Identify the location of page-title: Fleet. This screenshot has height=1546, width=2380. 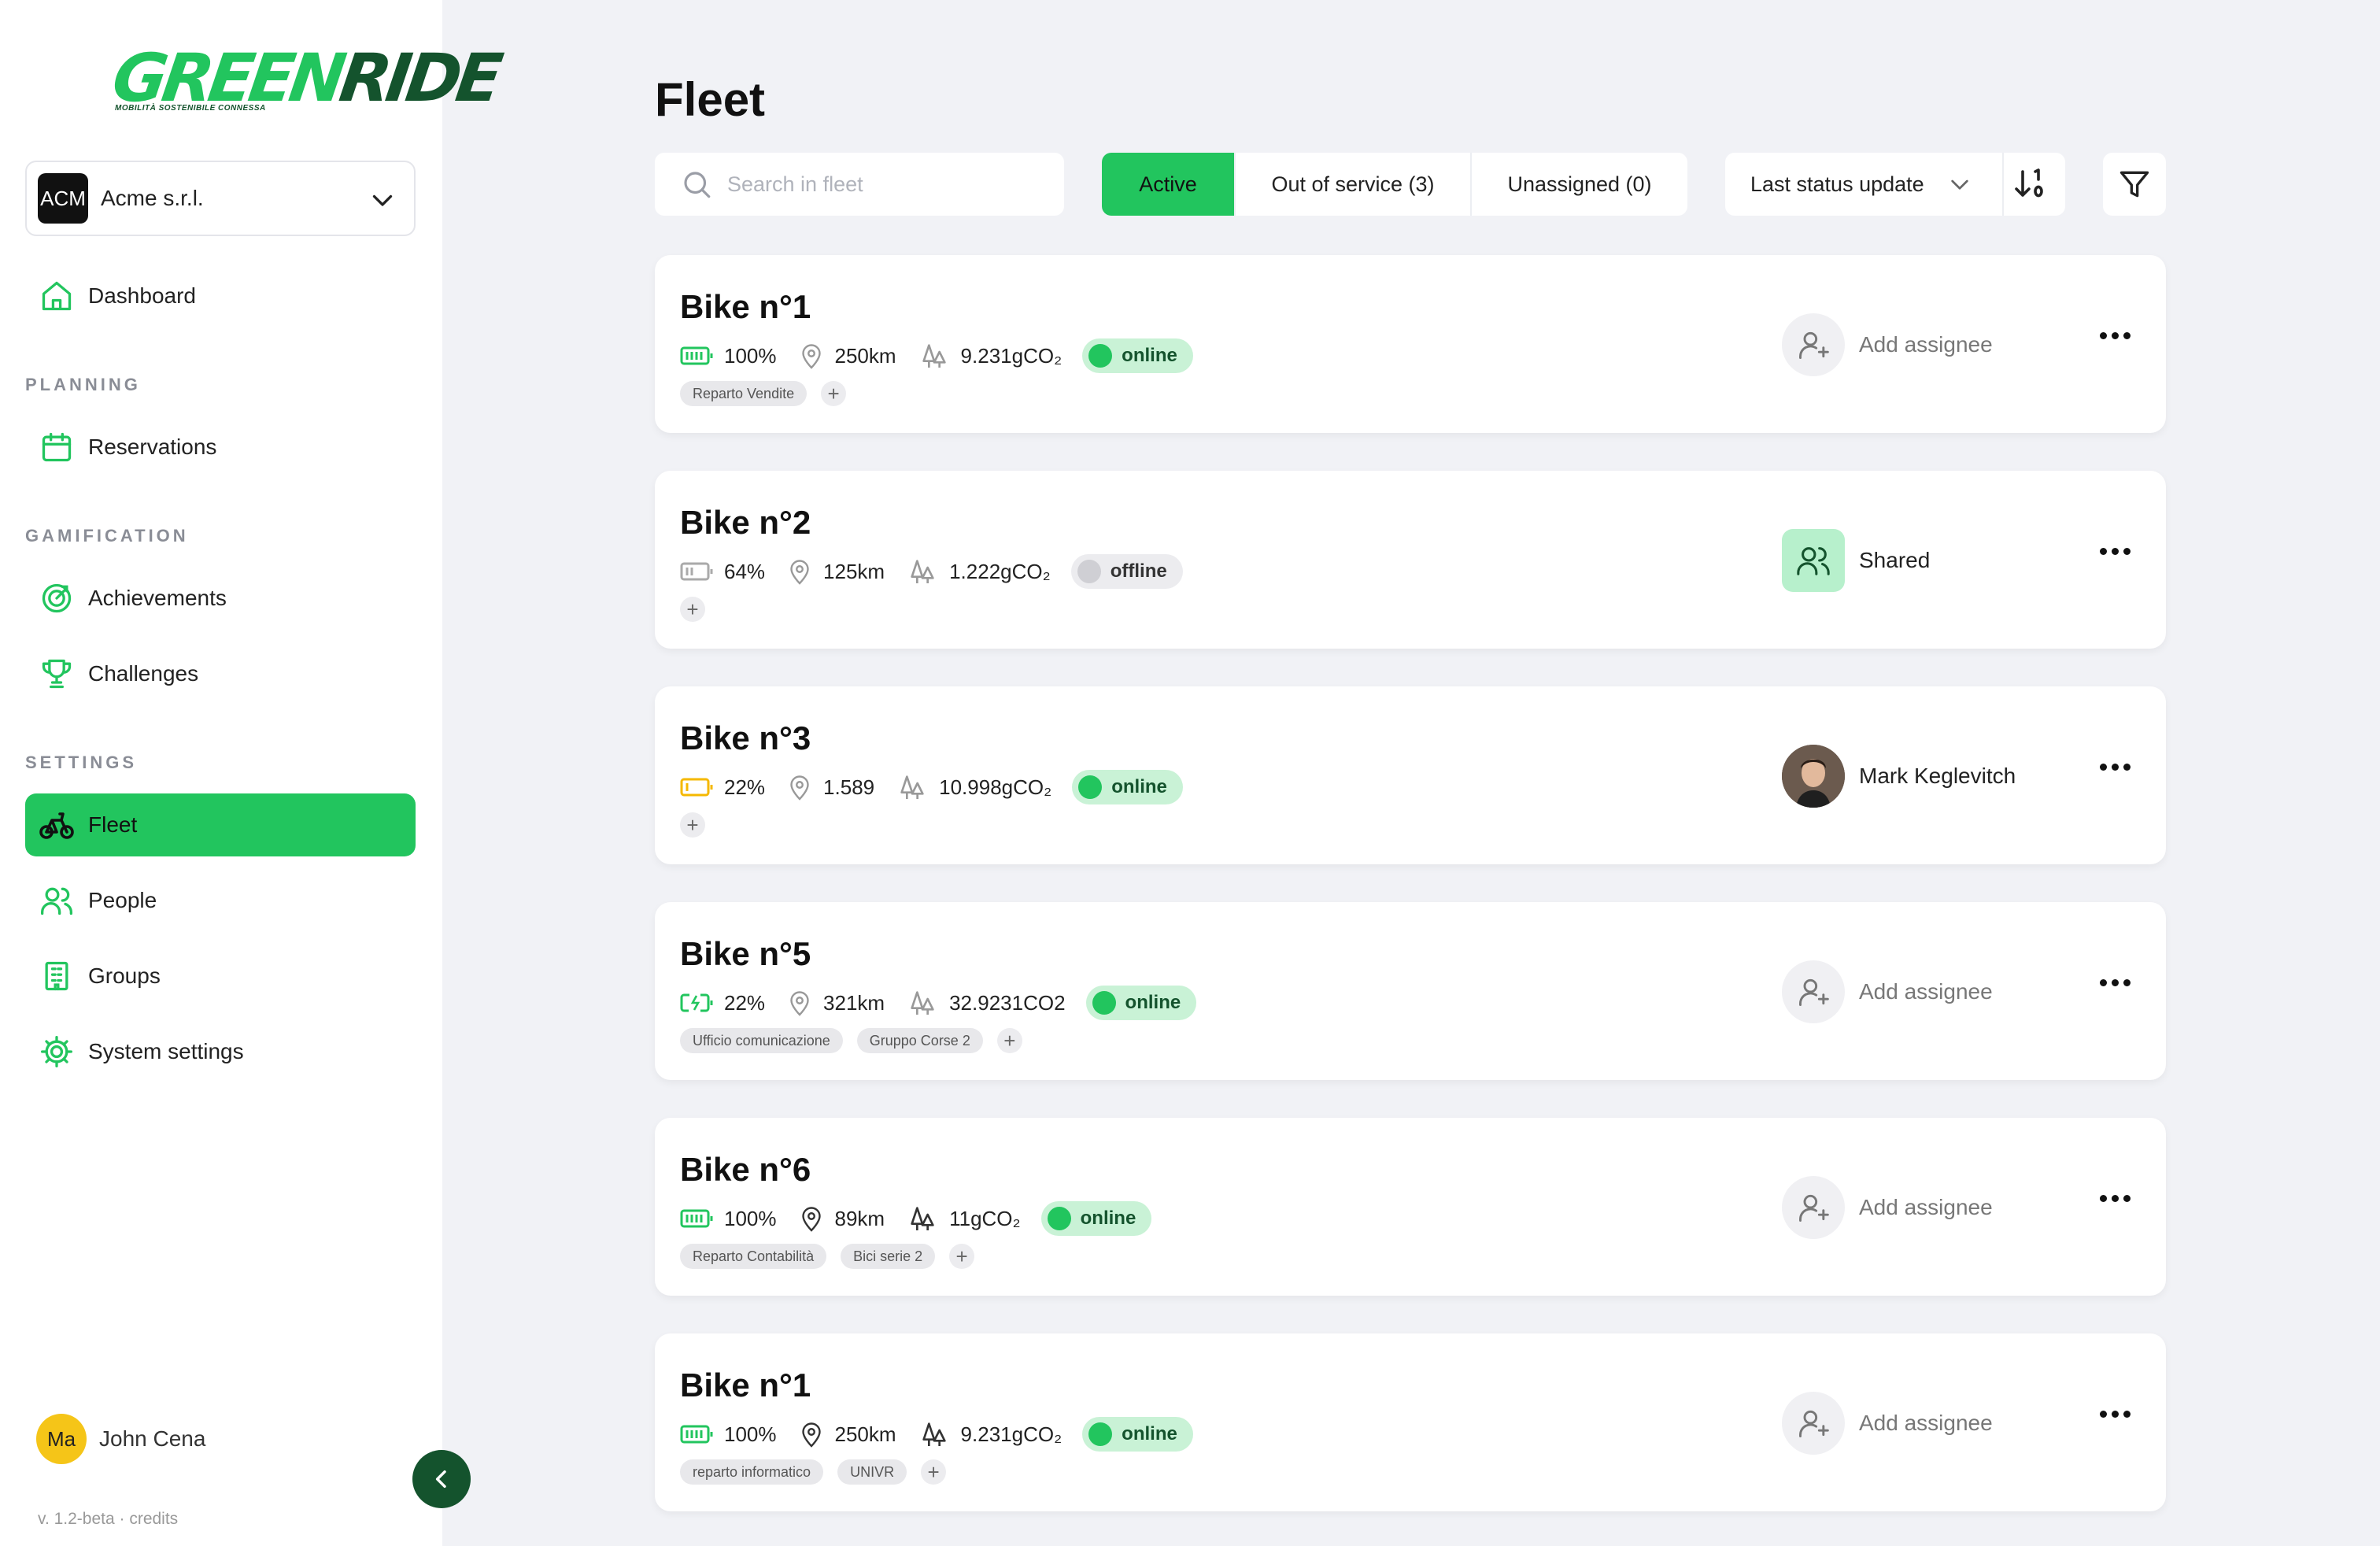
(710, 99).